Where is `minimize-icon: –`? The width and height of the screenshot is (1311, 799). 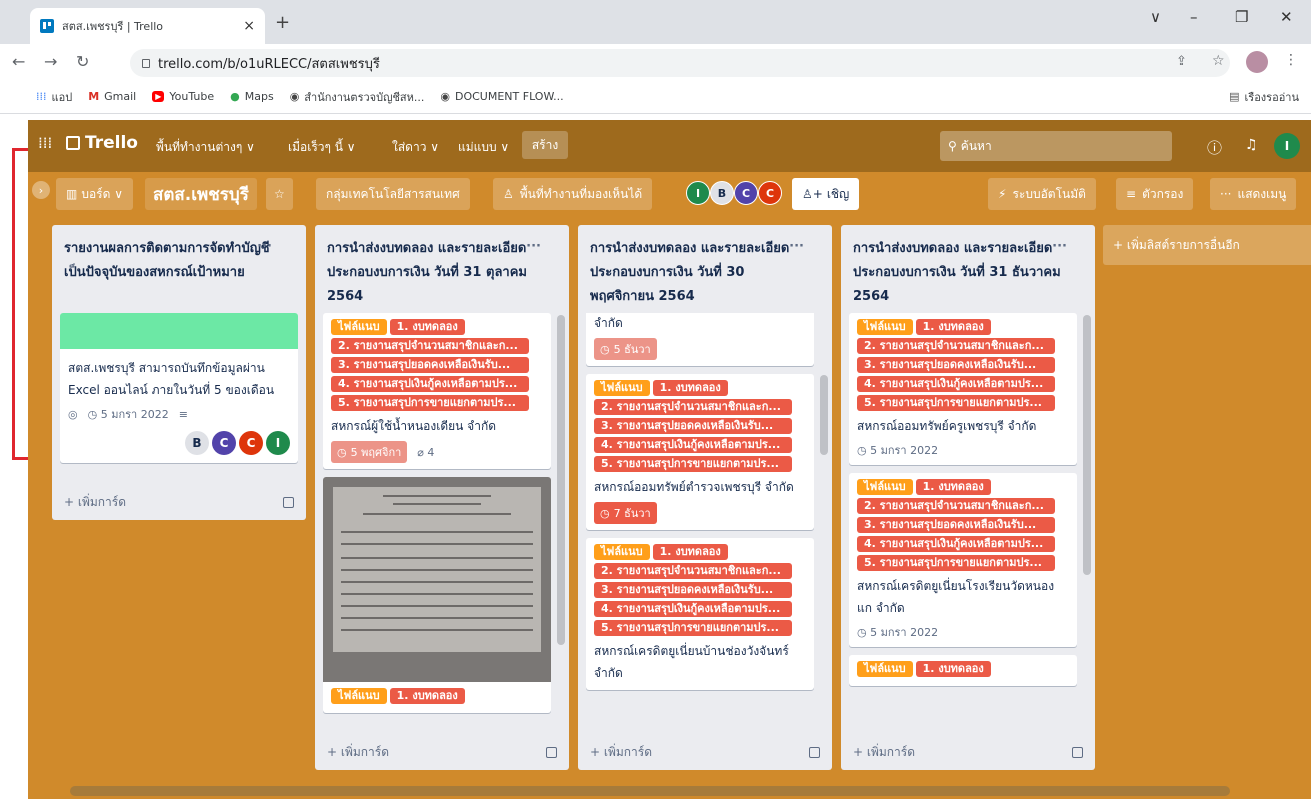 minimize-icon: – is located at coordinates (1194, 17).